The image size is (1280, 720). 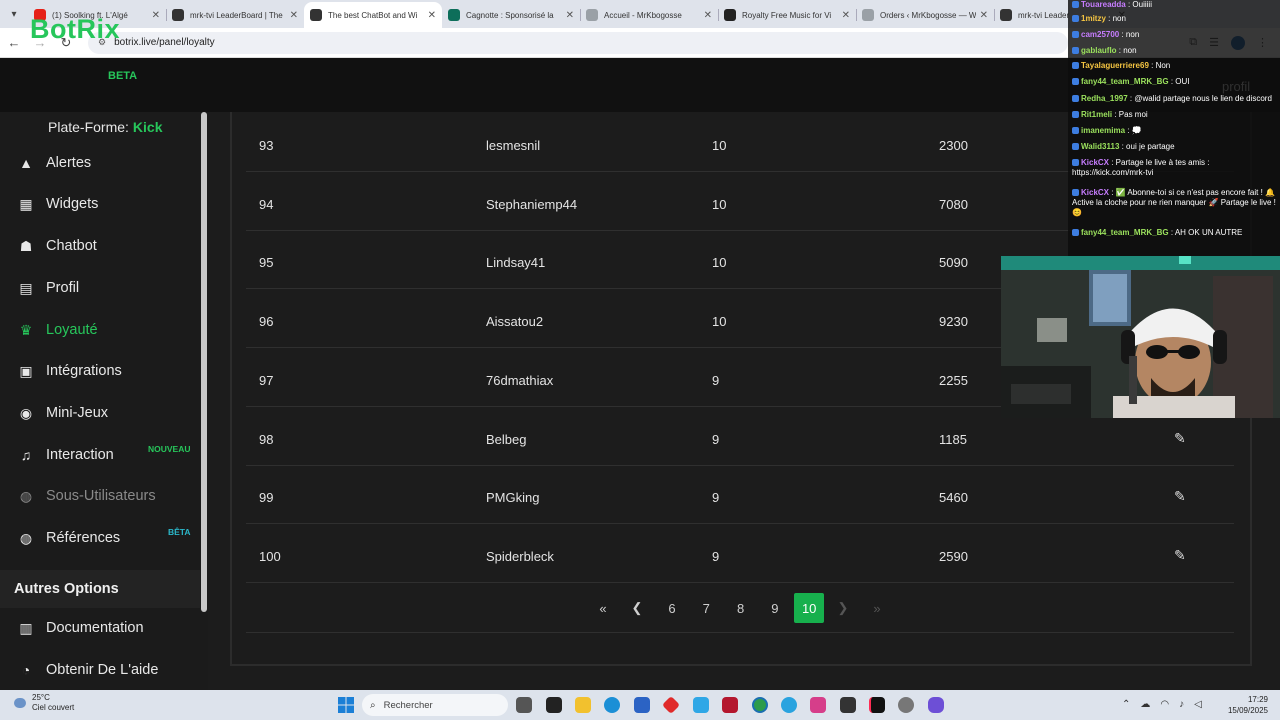 I want to click on chat-badge-icon, so click(x=1075, y=82).